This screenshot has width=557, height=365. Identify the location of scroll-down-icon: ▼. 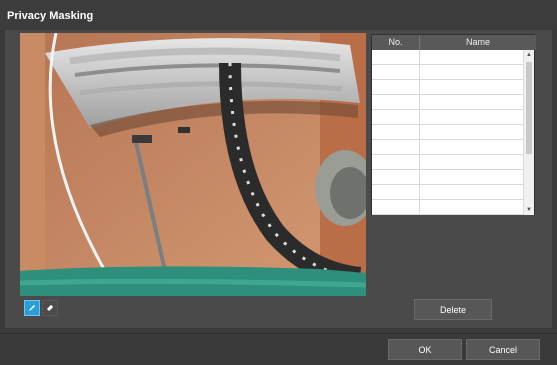
(529, 210).